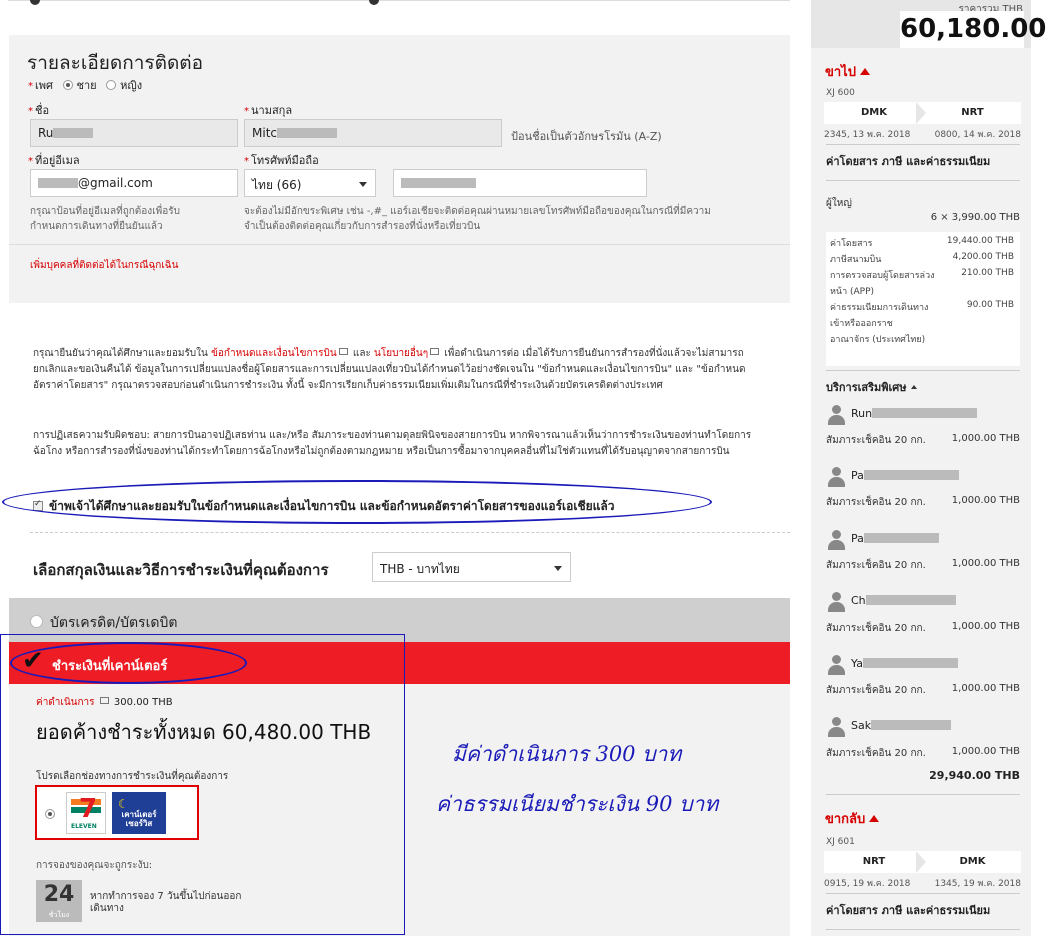 The image size is (1048, 936). I want to click on fee-amount: 19,440.00 THB, so click(980, 241).